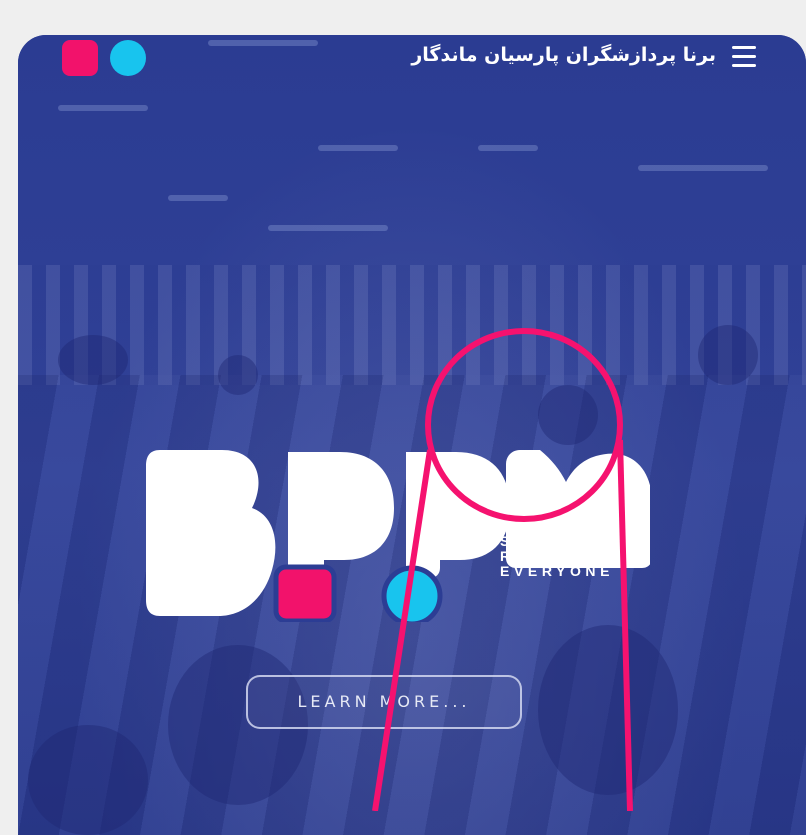  Describe the element at coordinates (80, 58) in the screenshot. I see `pink-square-icon` at that location.